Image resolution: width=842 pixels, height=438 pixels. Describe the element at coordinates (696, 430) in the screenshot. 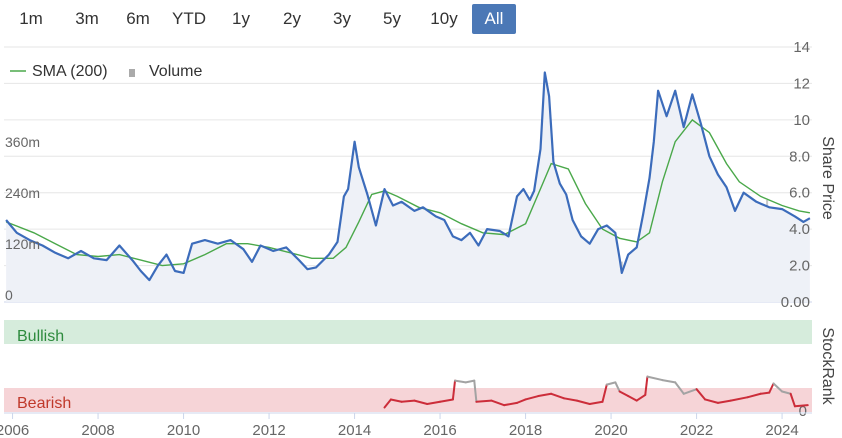

I see `x-tick-label: 2022` at that location.